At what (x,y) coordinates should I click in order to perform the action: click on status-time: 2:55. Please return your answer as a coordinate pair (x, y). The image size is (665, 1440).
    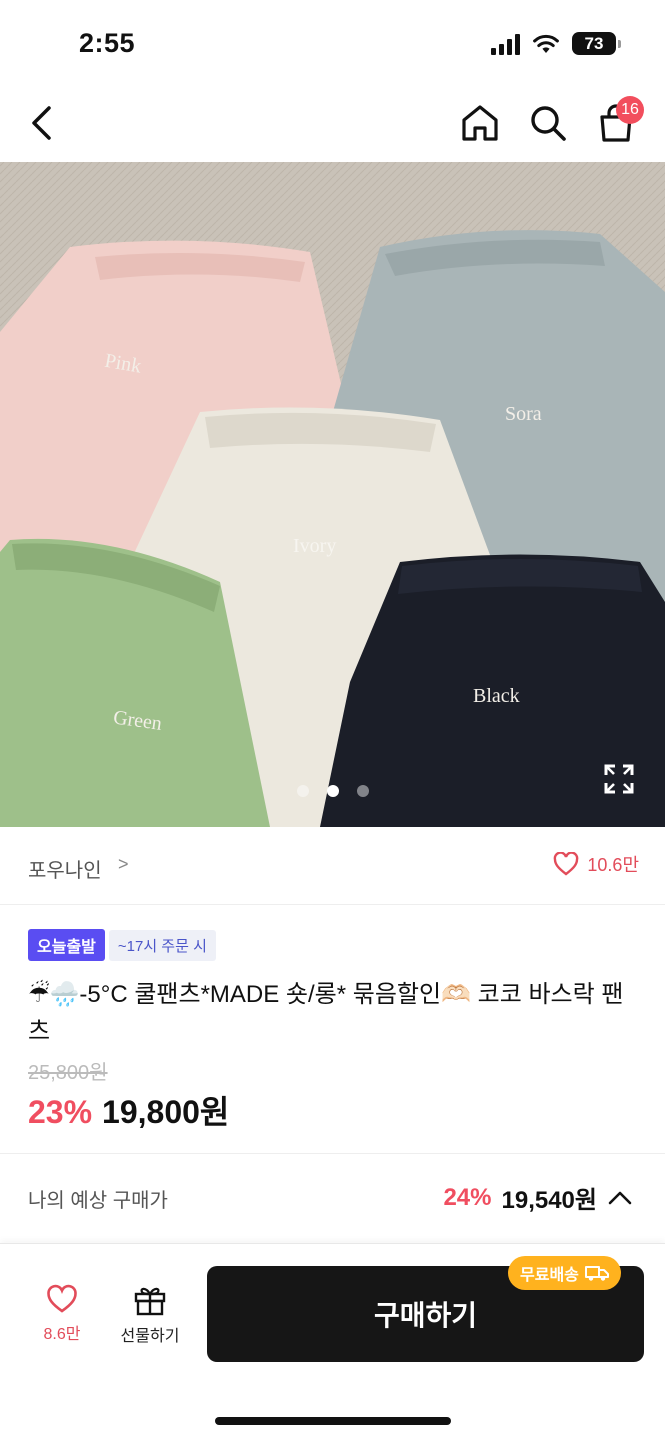
    Looking at the image, I should click on (107, 43).